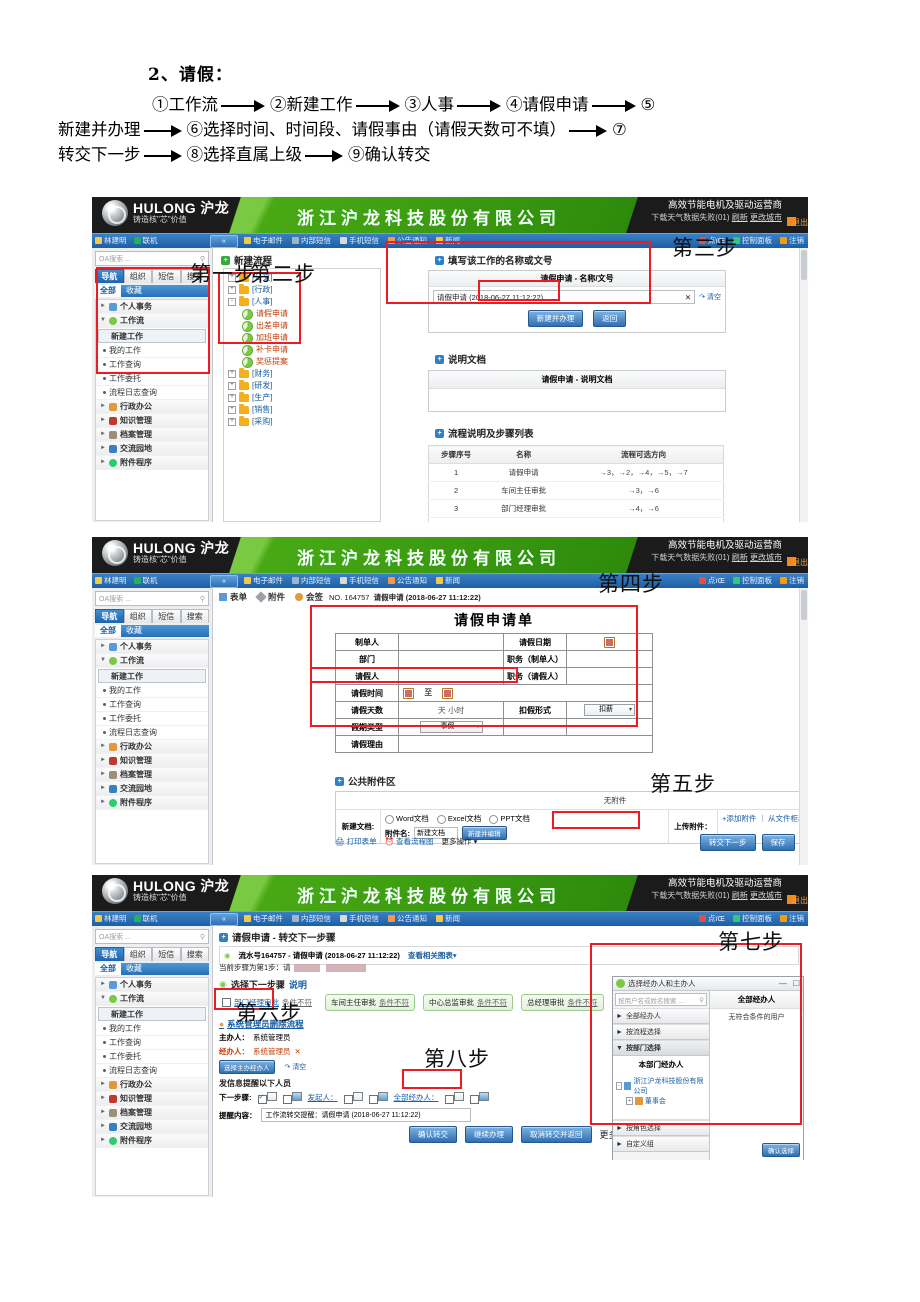 Image resolution: width=920 pixels, height=1302 pixels. Describe the element at coordinates (489, 1134) in the screenshot. I see `continue-handle-button: 继续办理` at that location.